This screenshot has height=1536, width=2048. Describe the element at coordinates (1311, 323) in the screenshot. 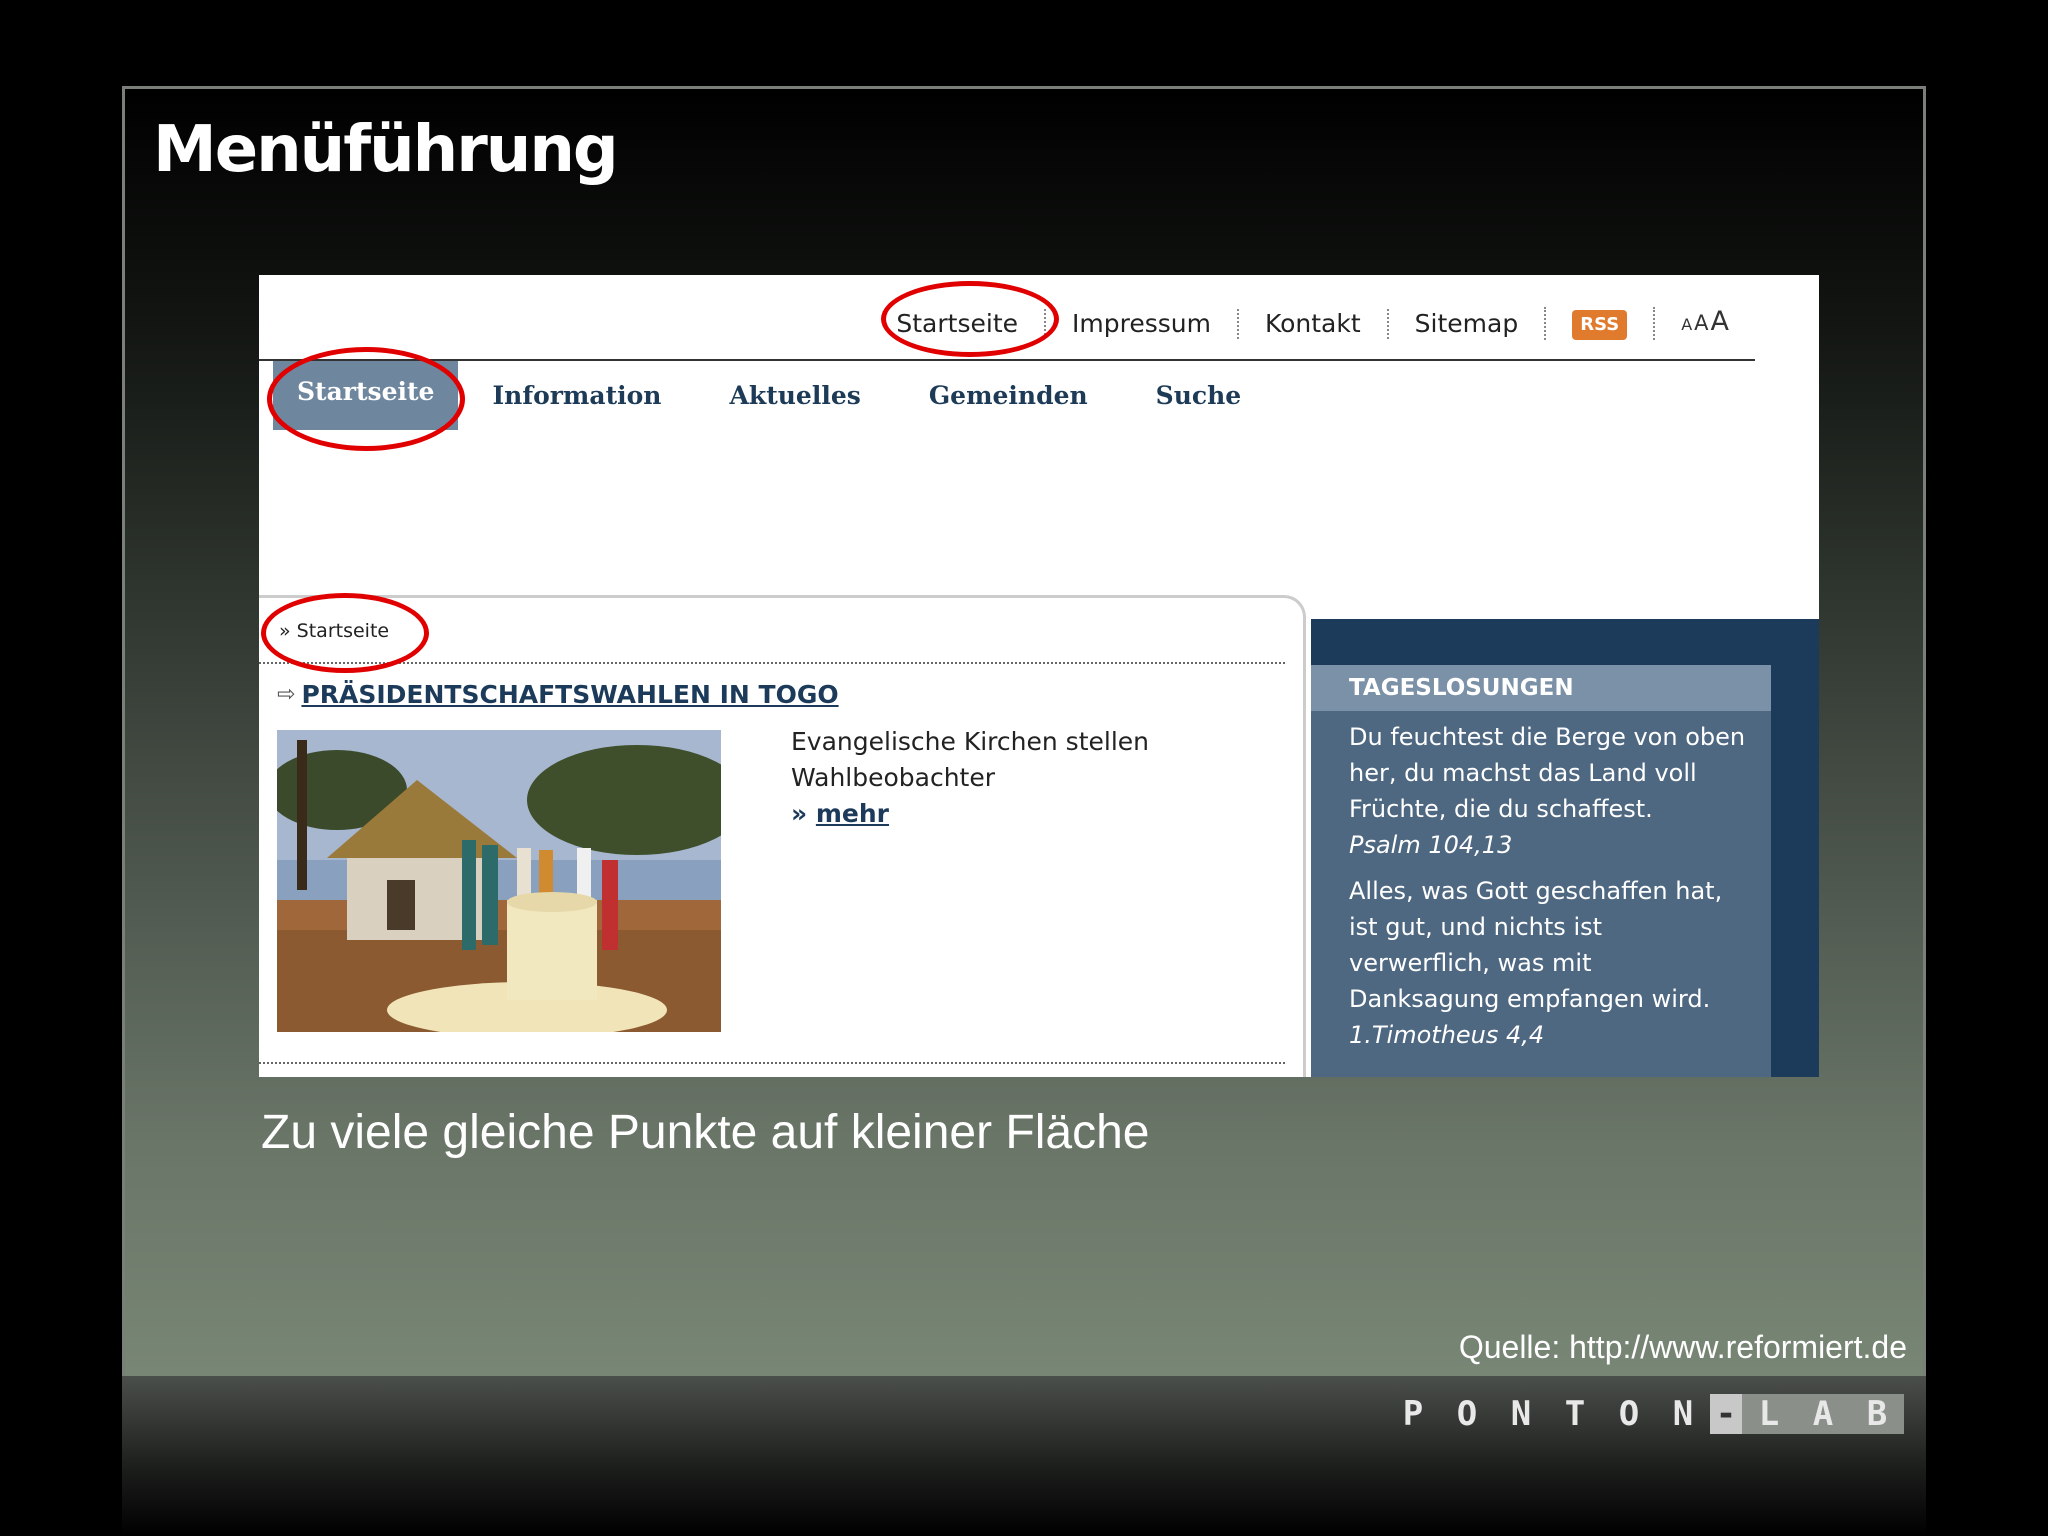

I see `top-nav-kontakt: Kontakt` at that location.